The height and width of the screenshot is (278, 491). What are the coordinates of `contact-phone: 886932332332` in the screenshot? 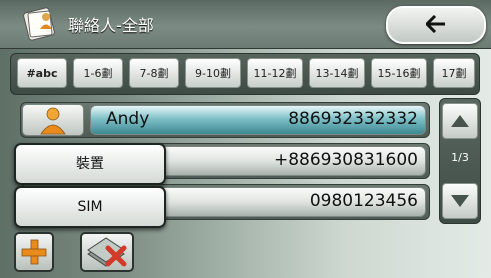 It's located at (353, 119).